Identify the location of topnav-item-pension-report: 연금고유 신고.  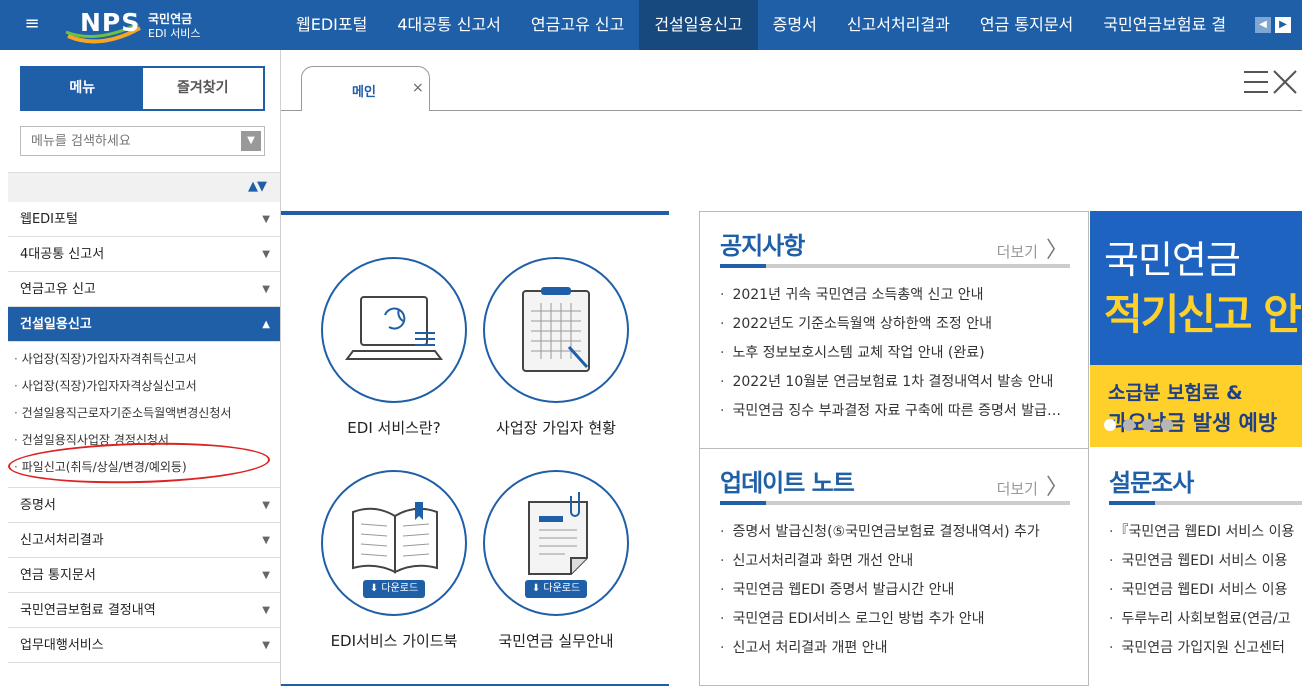
(577, 25).